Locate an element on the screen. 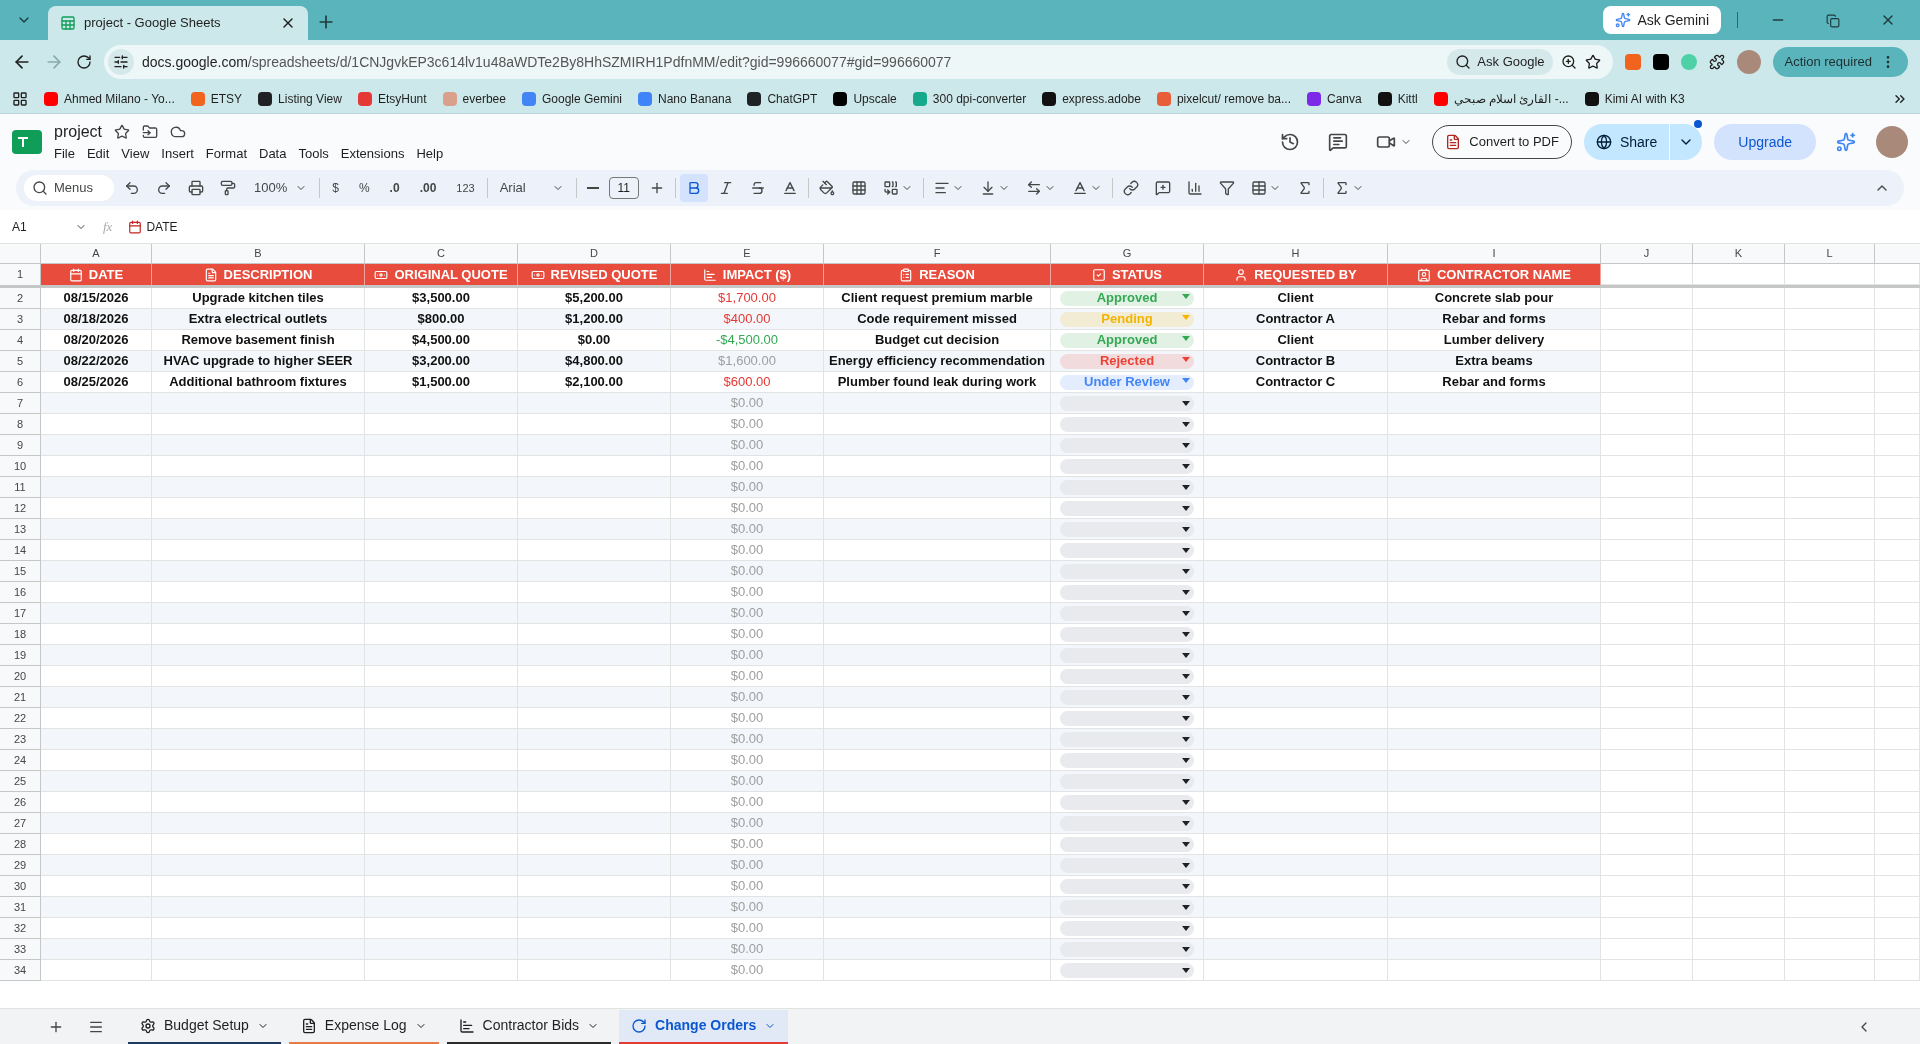 This screenshot has width=1920, height=1044. row-number: 27 is located at coordinates (20, 823).